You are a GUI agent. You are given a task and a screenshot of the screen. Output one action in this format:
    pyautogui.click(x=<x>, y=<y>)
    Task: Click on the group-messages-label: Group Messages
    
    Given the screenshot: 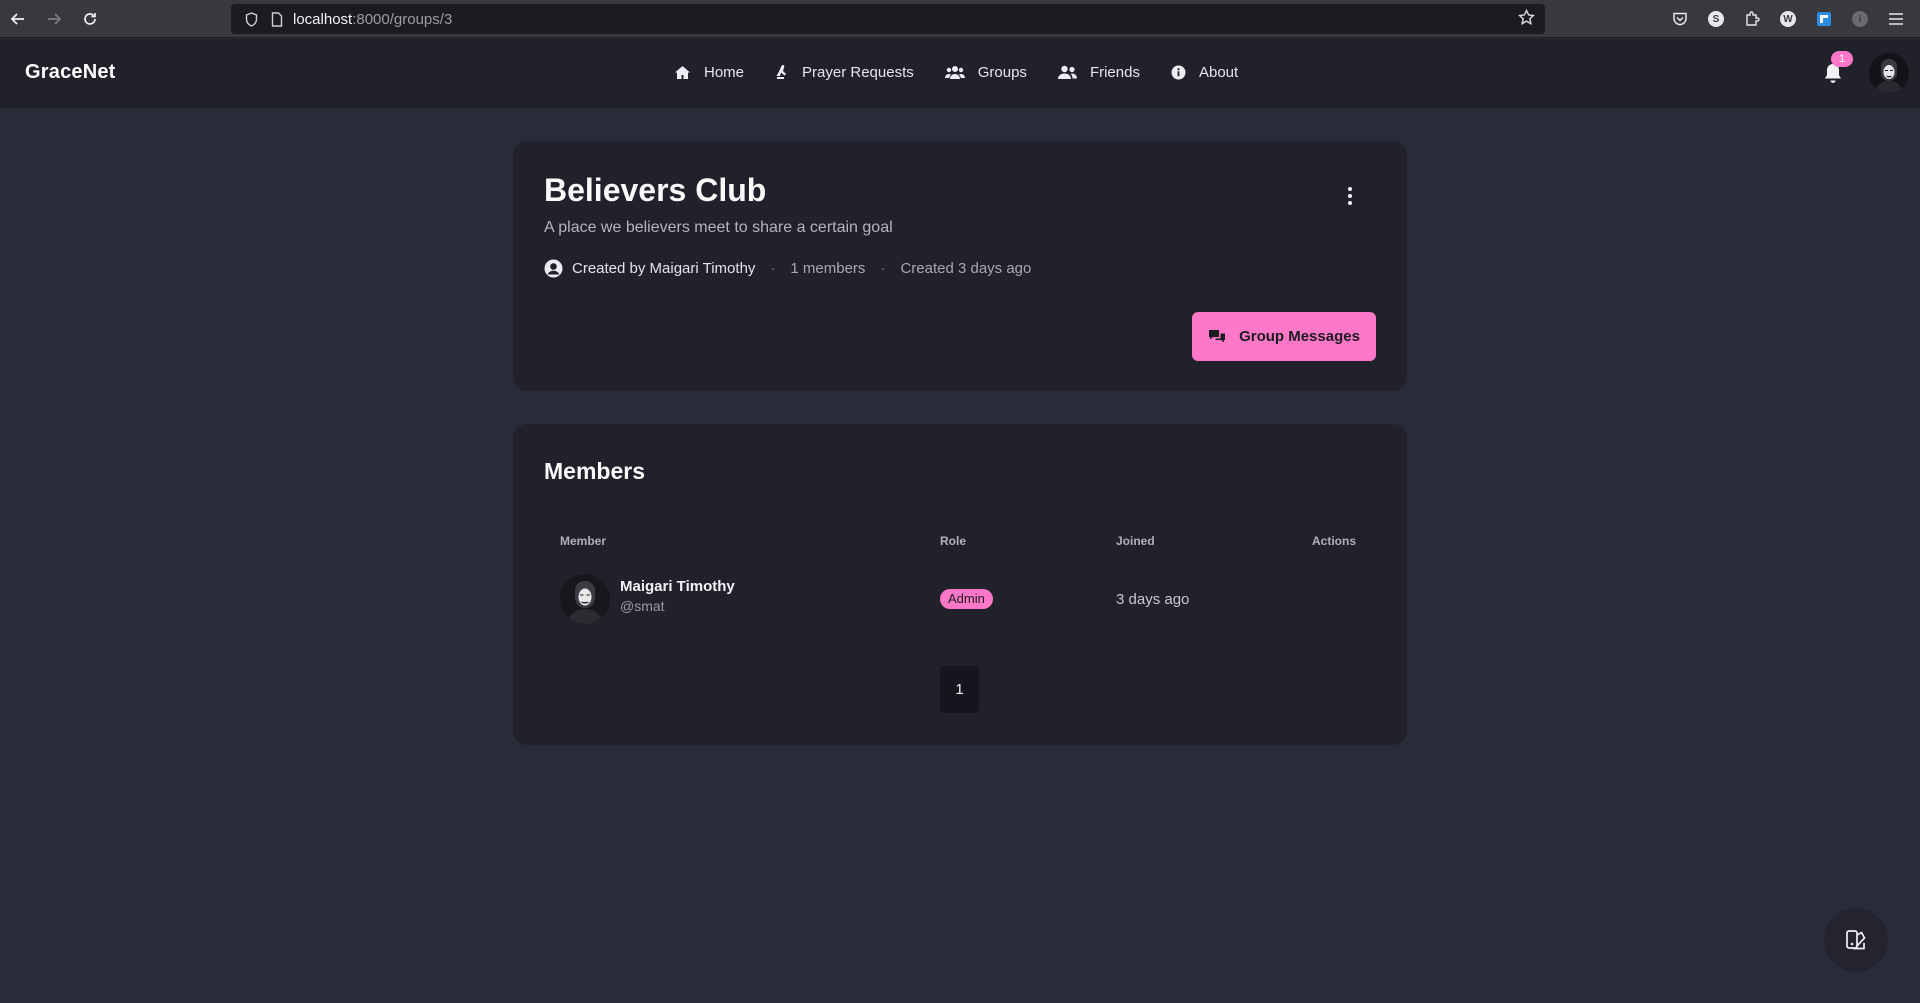 What is the action you would take?
    pyautogui.click(x=1299, y=336)
    